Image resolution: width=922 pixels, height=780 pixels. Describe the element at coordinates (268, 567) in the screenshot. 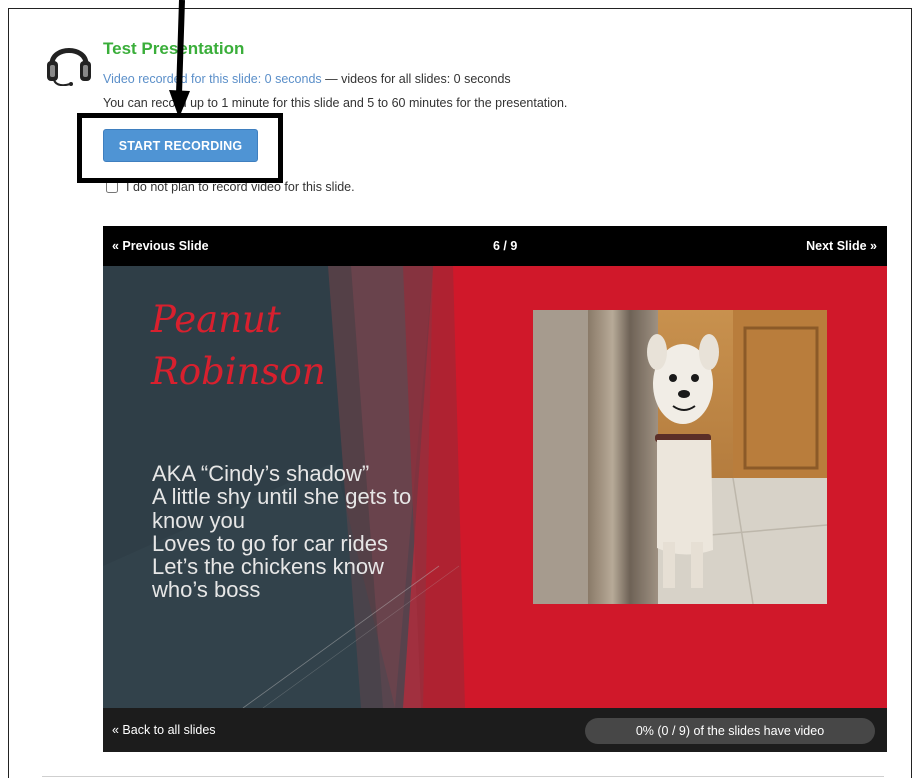

I see `slide-bullet: Let’s the chickens know` at that location.